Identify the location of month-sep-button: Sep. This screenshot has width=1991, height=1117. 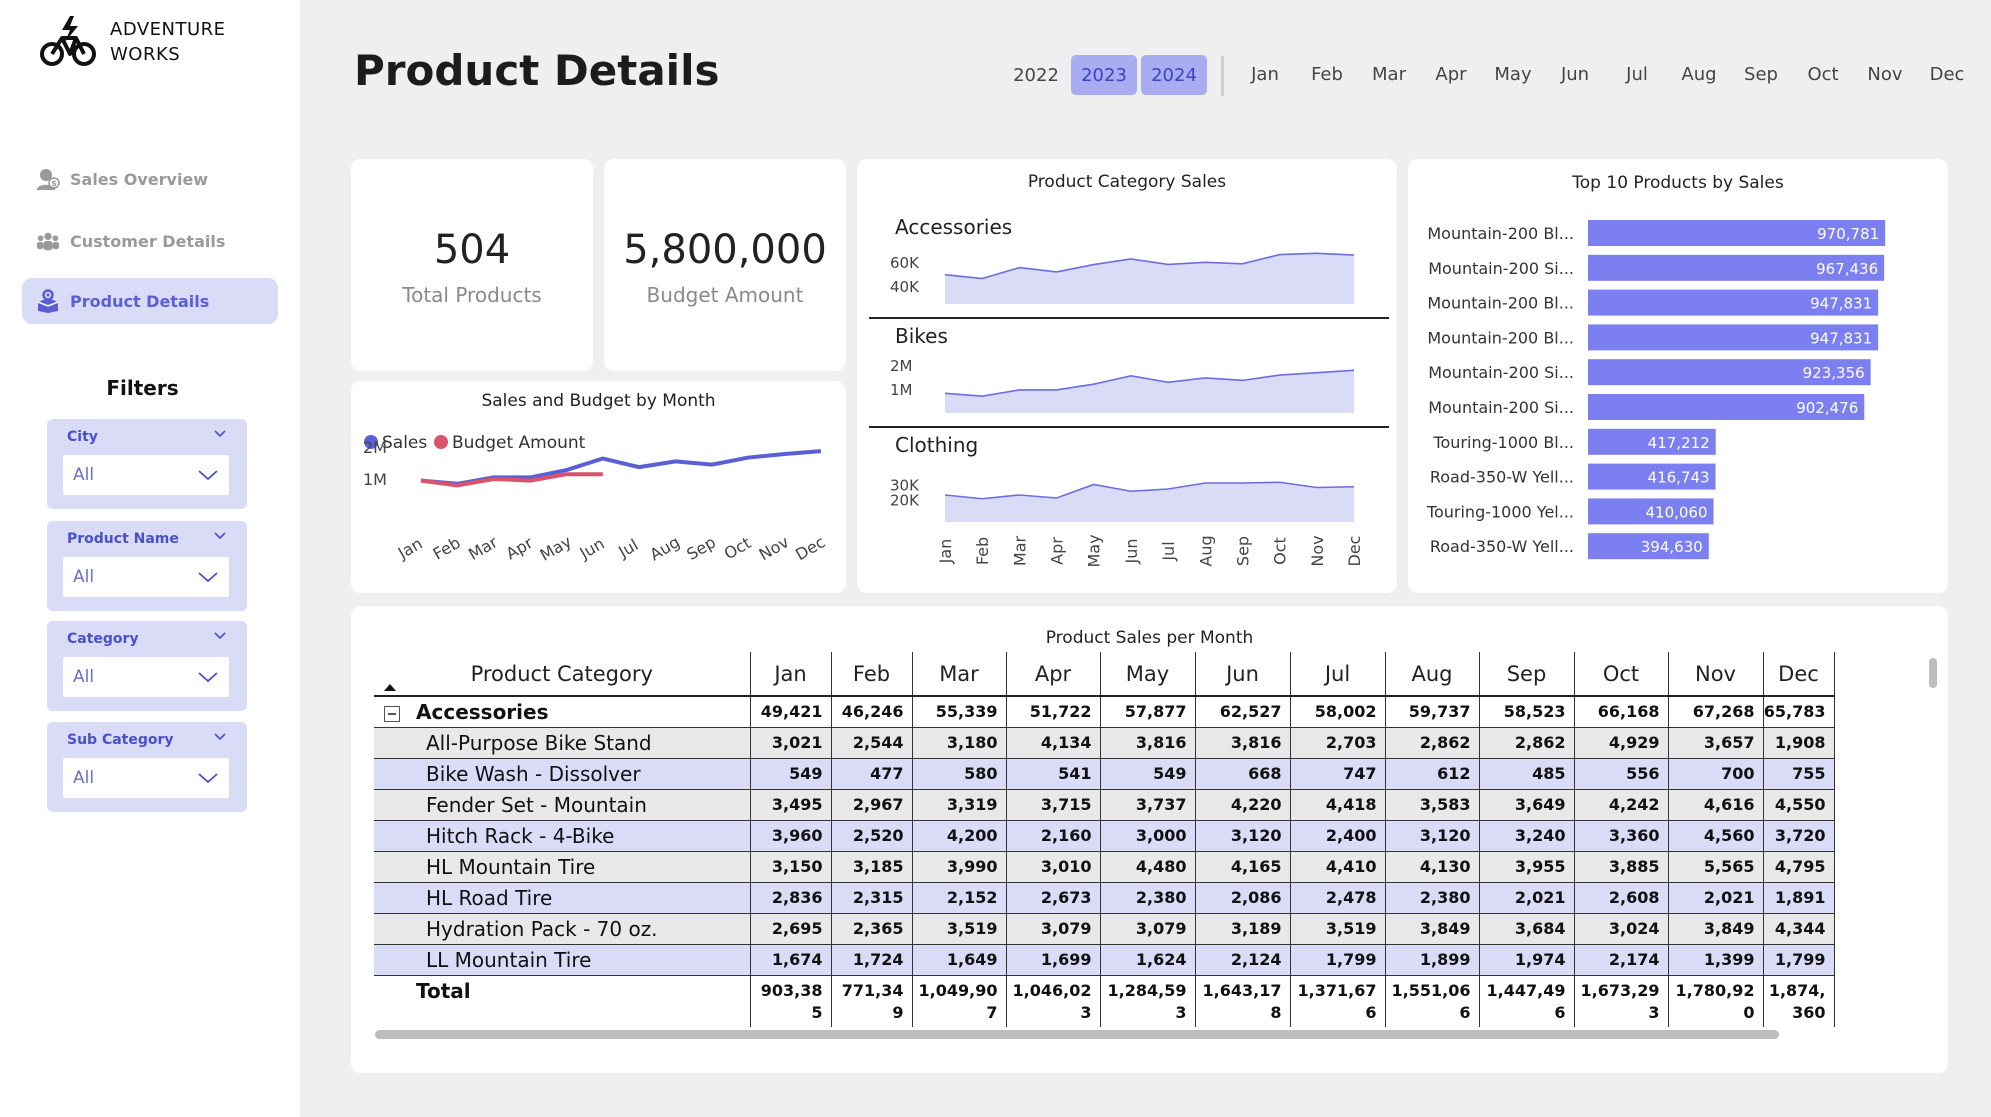
(1761, 74).